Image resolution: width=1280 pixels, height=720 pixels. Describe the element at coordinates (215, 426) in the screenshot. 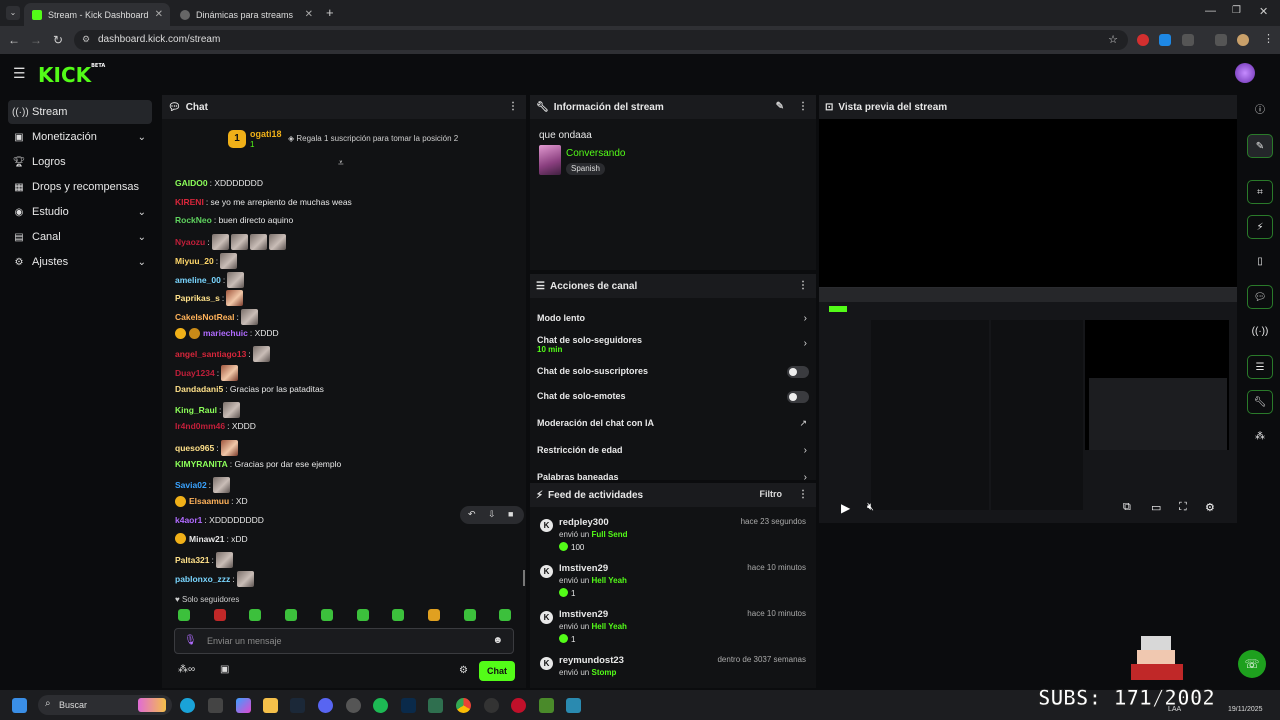

I see `chat-message: Ir4nd0mm46: XDDD` at that location.